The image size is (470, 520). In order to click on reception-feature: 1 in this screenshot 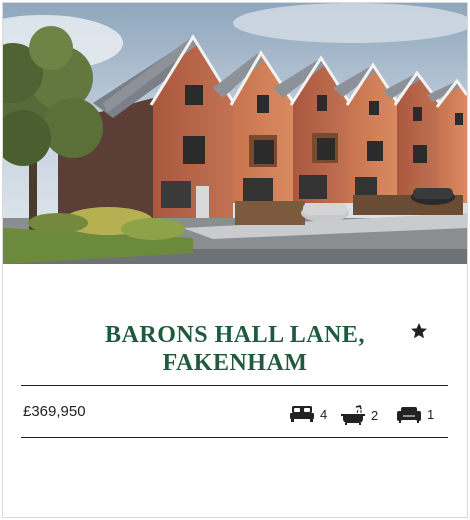, I will do `click(415, 414)`.